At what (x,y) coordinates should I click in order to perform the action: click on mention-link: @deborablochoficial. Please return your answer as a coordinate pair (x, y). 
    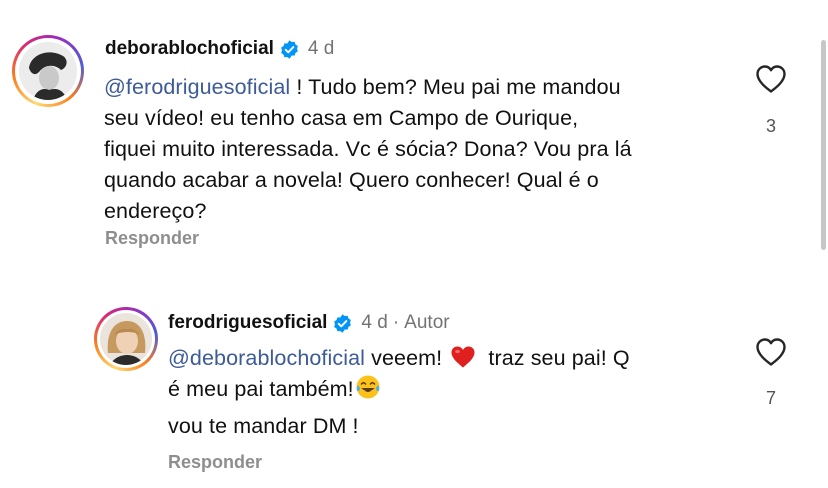
    Looking at the image, I should click on (266, 358).